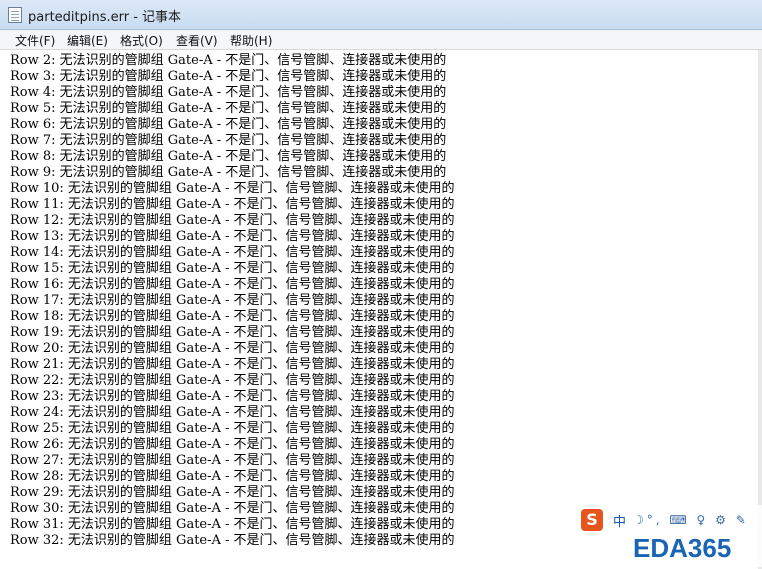 The height and width of the screenshot is (569, 762). I want to click on menu-bar: 文件(F) 编辑(E) 格式(O) 查看(V) 帮助(H), so click(381, 40).